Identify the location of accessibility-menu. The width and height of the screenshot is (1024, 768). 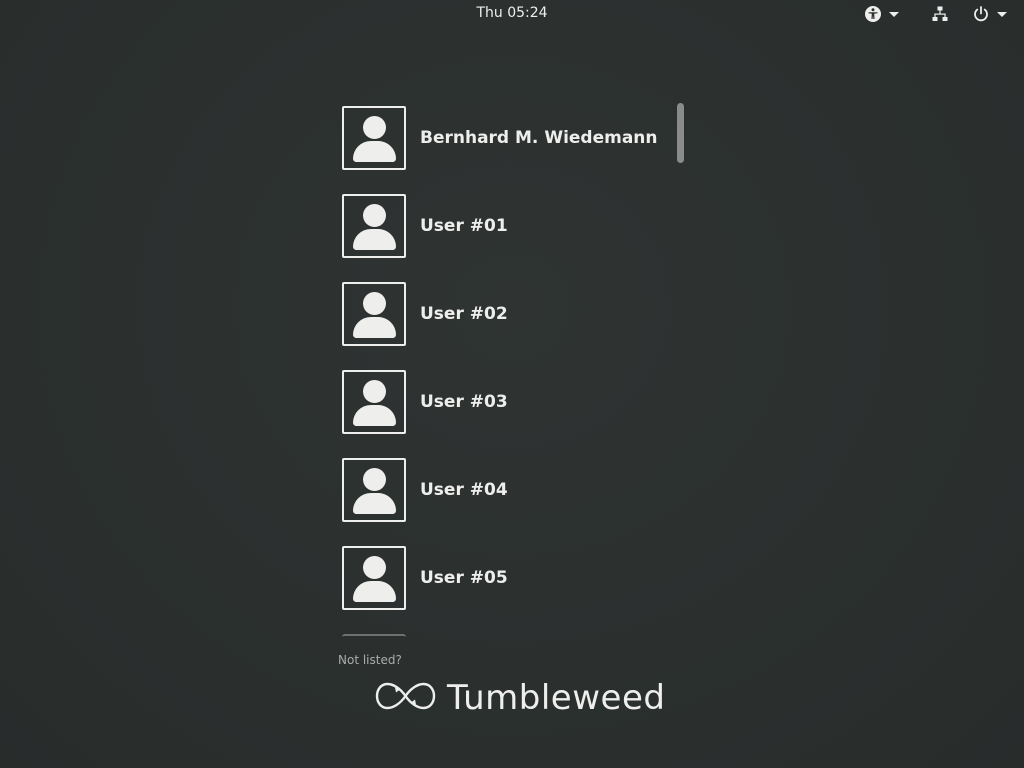
(881, 14).